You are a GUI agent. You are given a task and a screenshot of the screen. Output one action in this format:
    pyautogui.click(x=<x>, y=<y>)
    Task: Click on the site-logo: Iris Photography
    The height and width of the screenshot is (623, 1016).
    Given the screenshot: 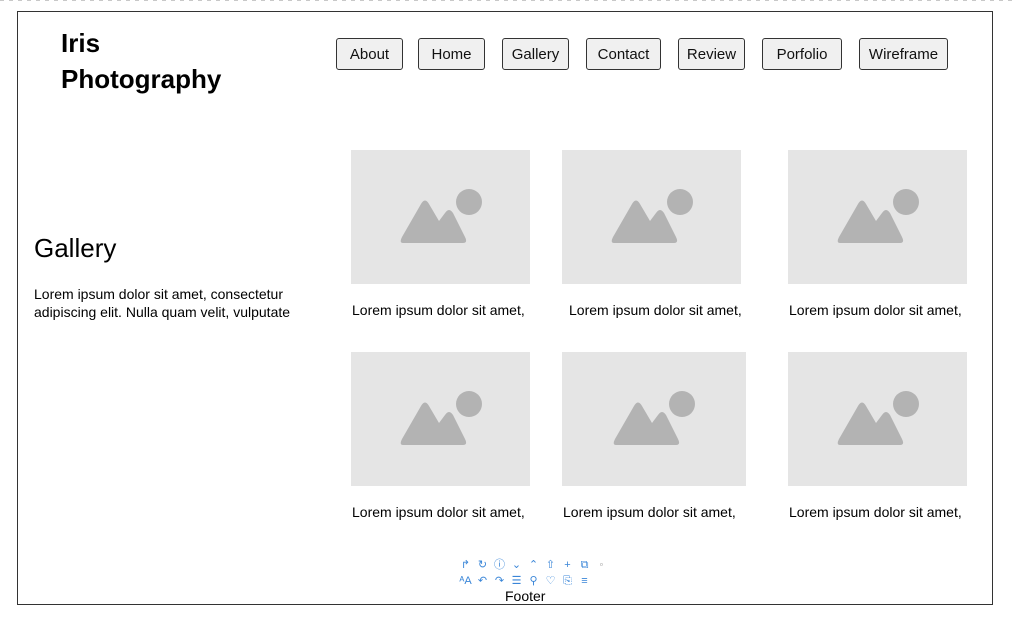 What is the action you would take?
    pyautogui.click(x=171, y=61)
    